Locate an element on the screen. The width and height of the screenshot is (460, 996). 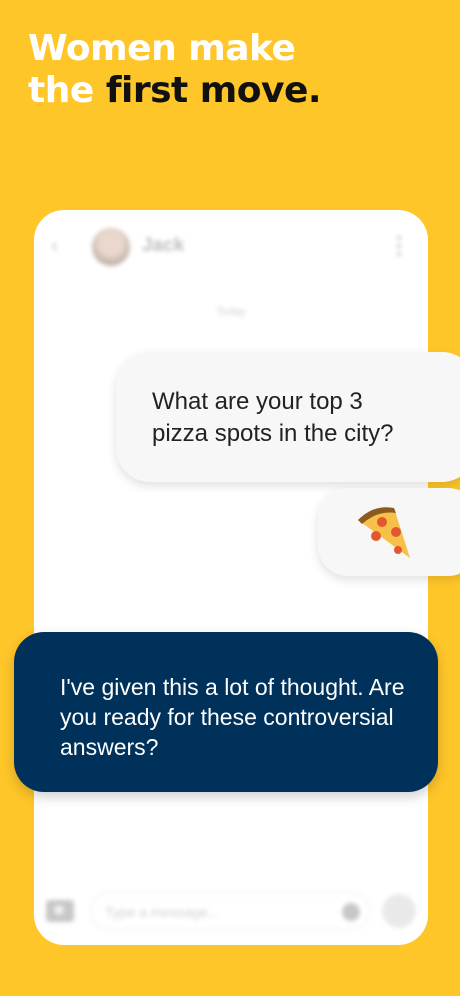
avatar is located at coordinates (111, 247).